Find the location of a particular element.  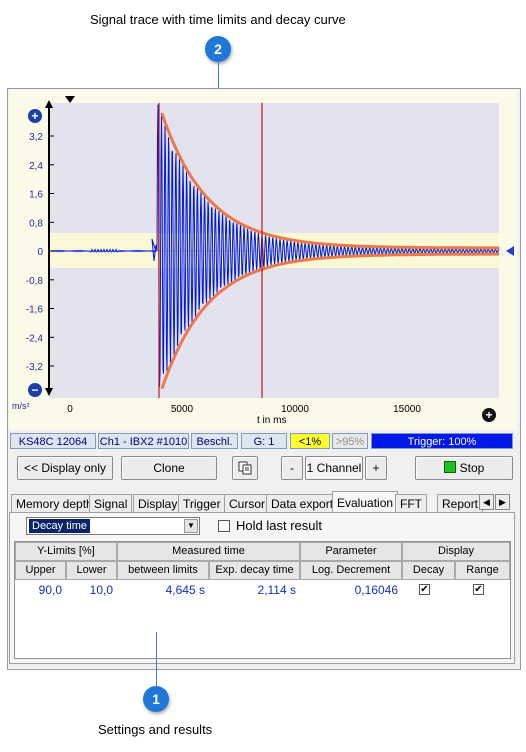

tab-data-export: Data export is located at coordinates (302, 503).